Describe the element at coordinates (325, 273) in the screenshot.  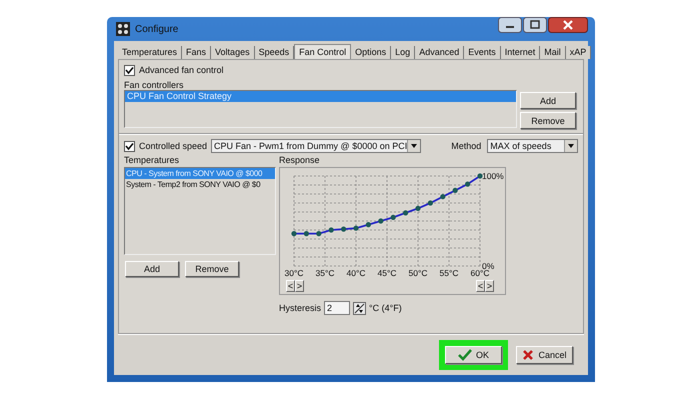
I see `axis-label: 35°C` at that location.